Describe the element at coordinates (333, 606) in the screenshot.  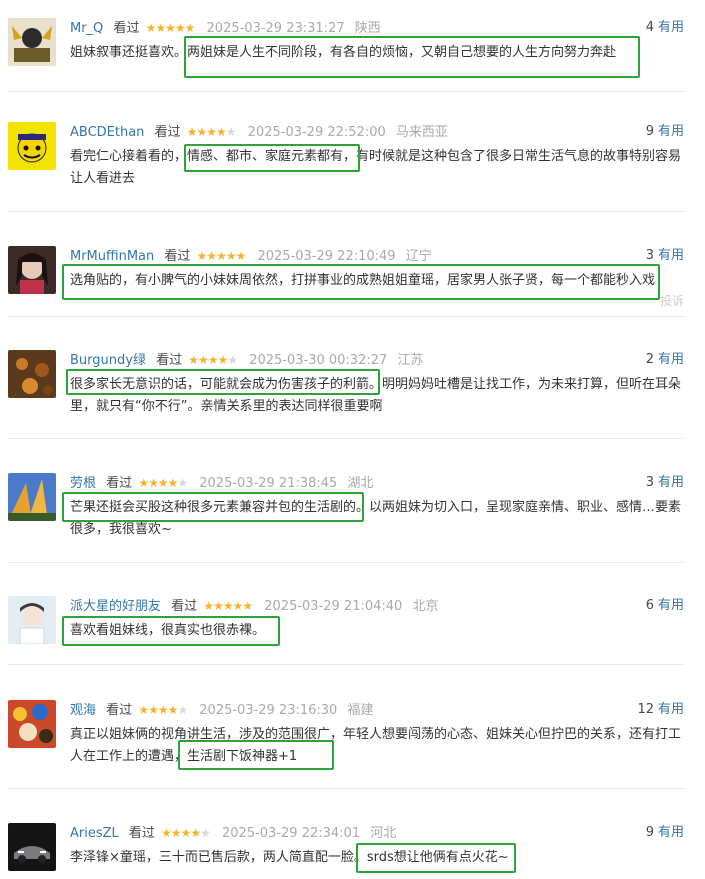
I see `review-time: 2025-03-29 21:04:40` at that location.